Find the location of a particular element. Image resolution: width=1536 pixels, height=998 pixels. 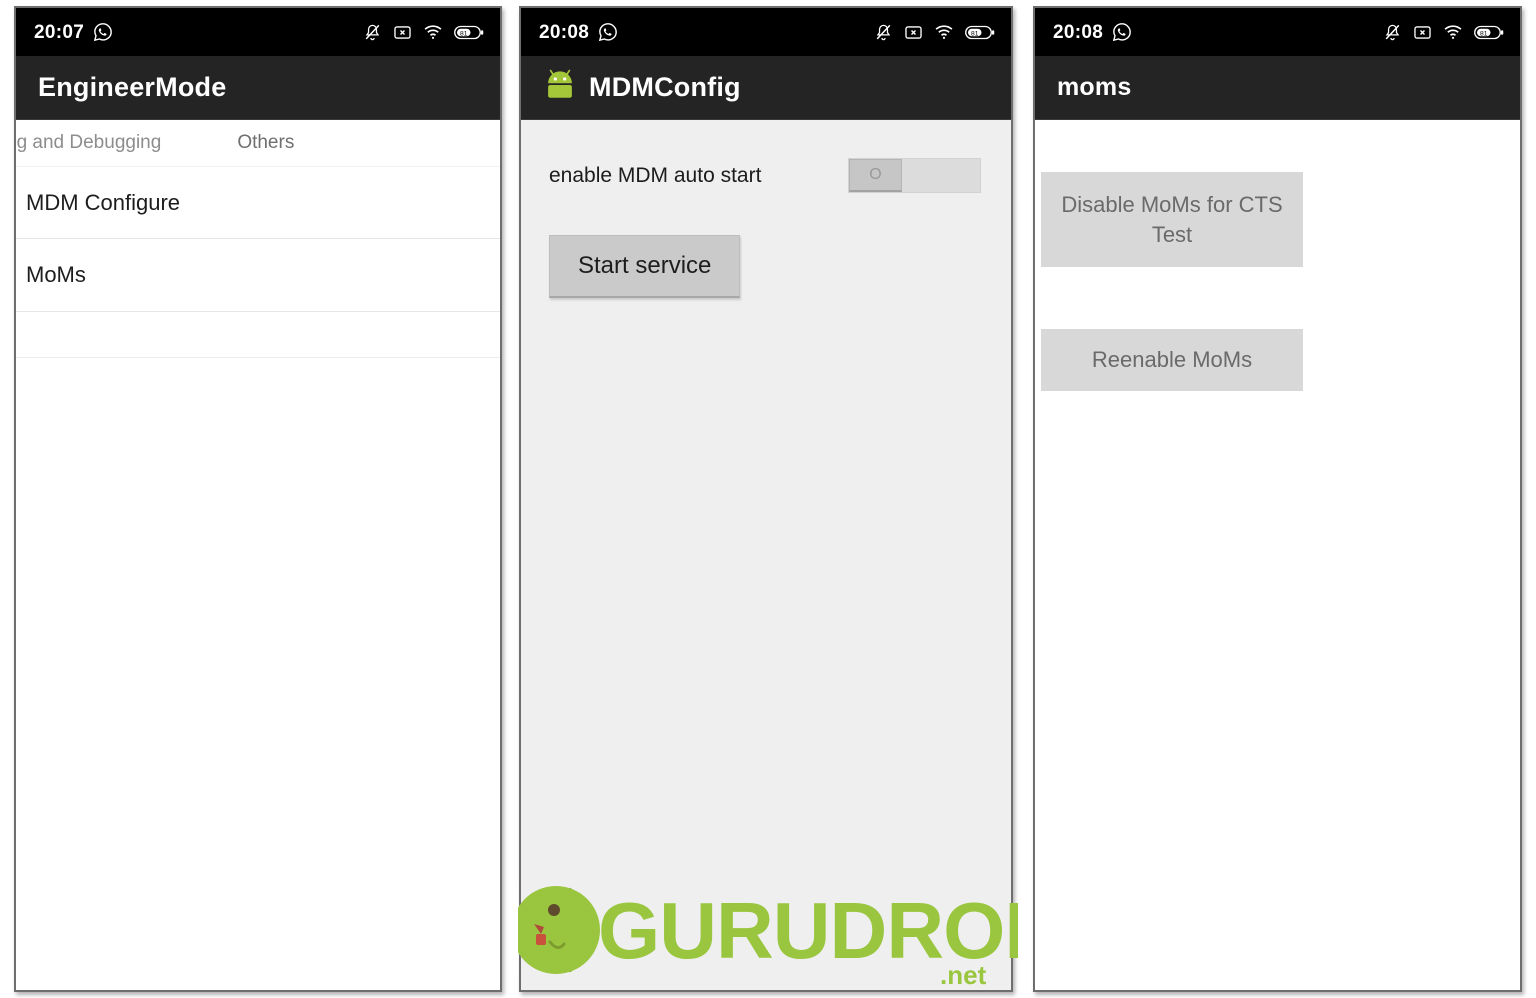

tab-log-and-debugging: og and Debugging is located at coordinates (88, 143).